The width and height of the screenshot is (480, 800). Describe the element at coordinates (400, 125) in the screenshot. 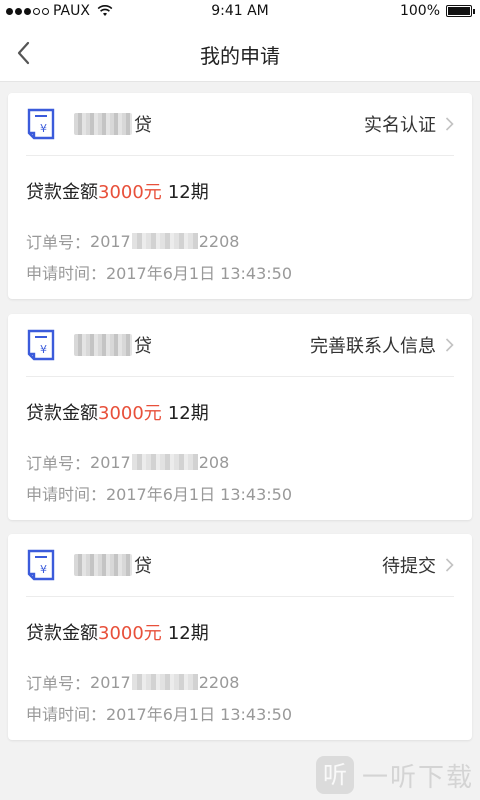

I see `application-status: 实名认证` at that location.